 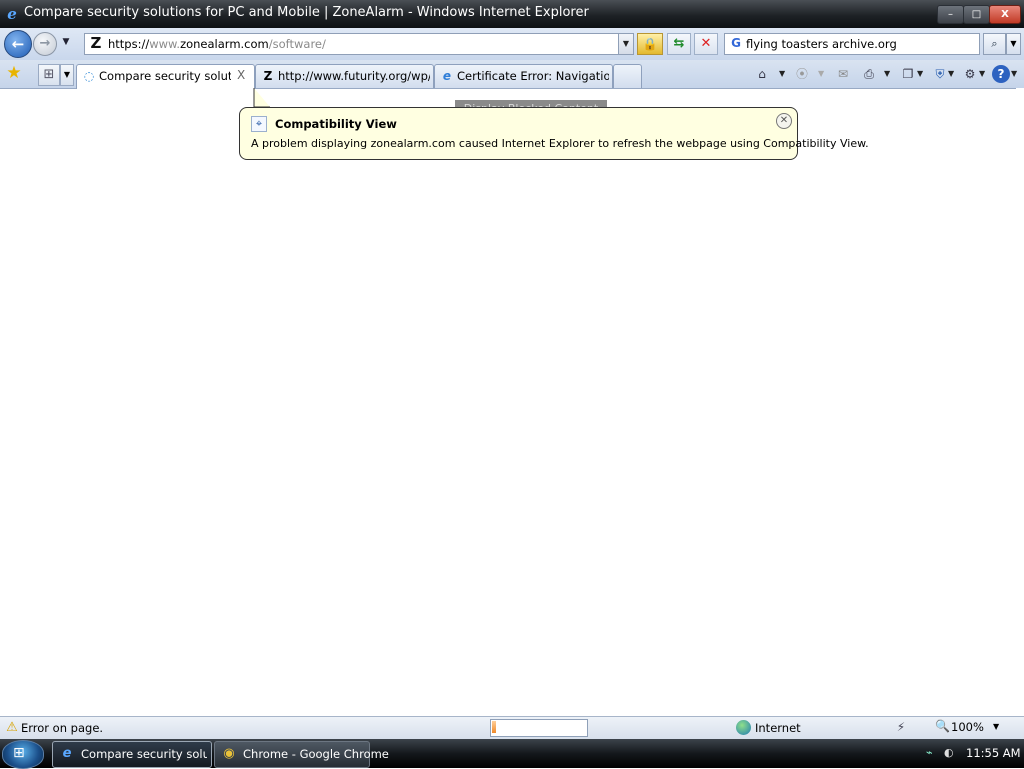 What do you see at coordinates (66, 43) in the screenshot?
I see `recent-pages-dropdown: ▼` at bounding box center [66, 43].